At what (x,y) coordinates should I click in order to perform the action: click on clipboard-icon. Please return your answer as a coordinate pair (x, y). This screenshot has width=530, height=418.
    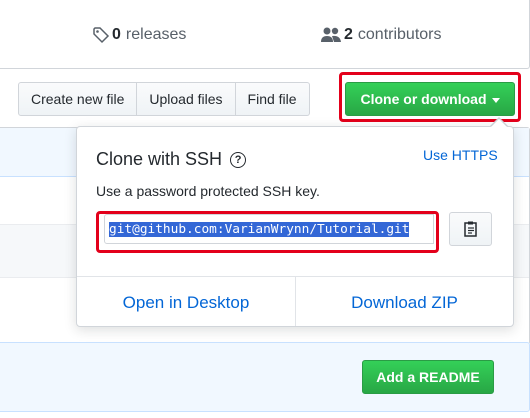
    Looking at the image, I should click on (470, 229).